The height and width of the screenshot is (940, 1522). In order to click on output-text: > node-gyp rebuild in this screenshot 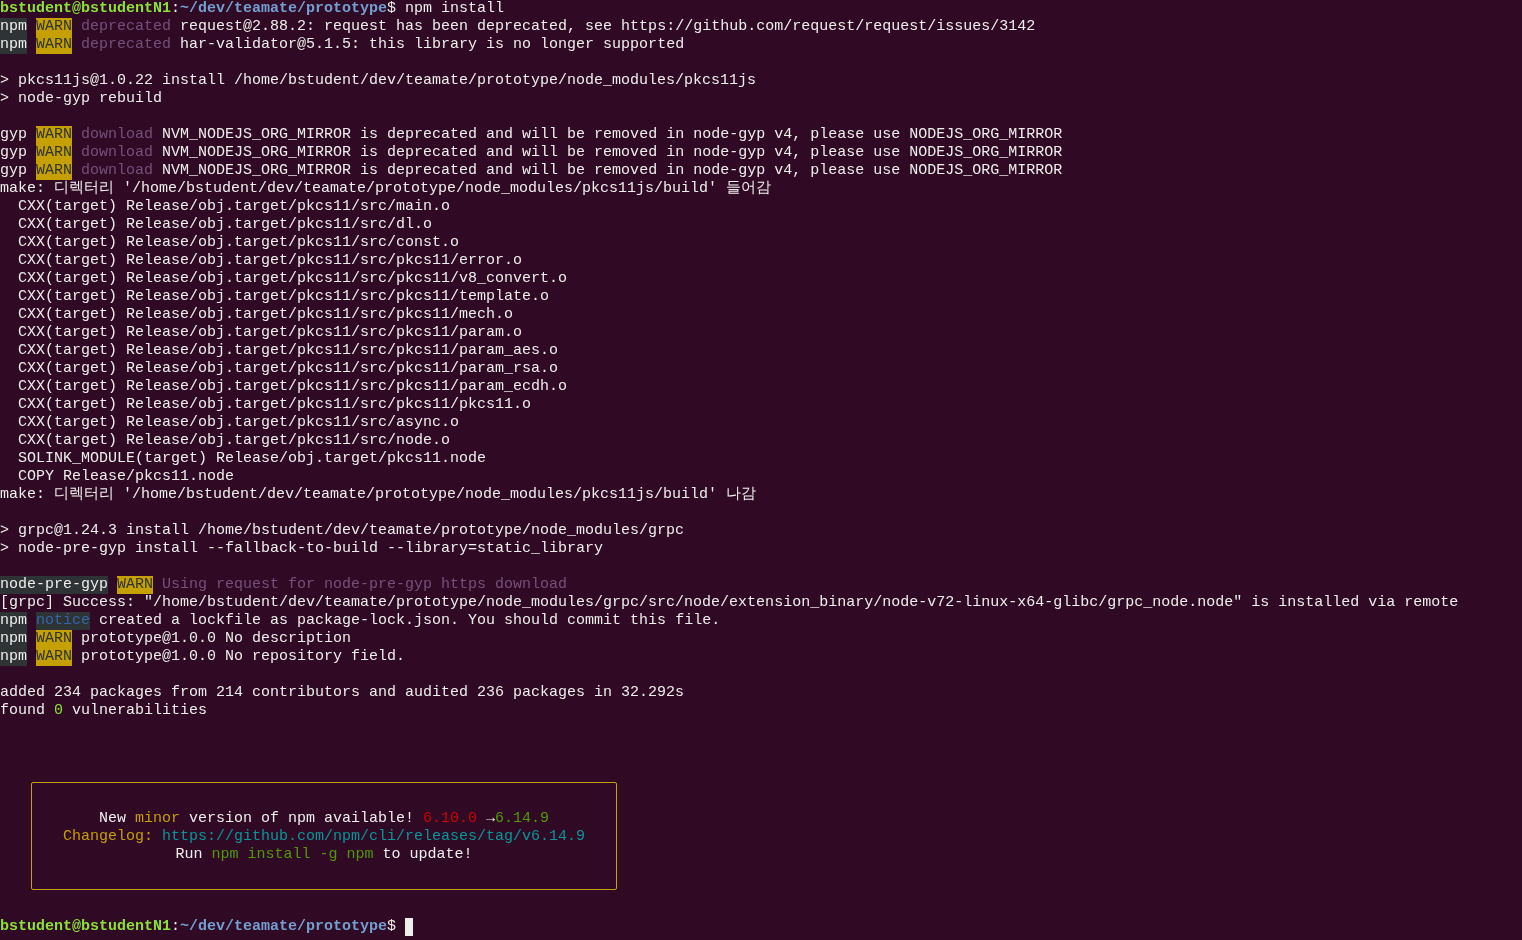, I will do `click(81, 99)`.